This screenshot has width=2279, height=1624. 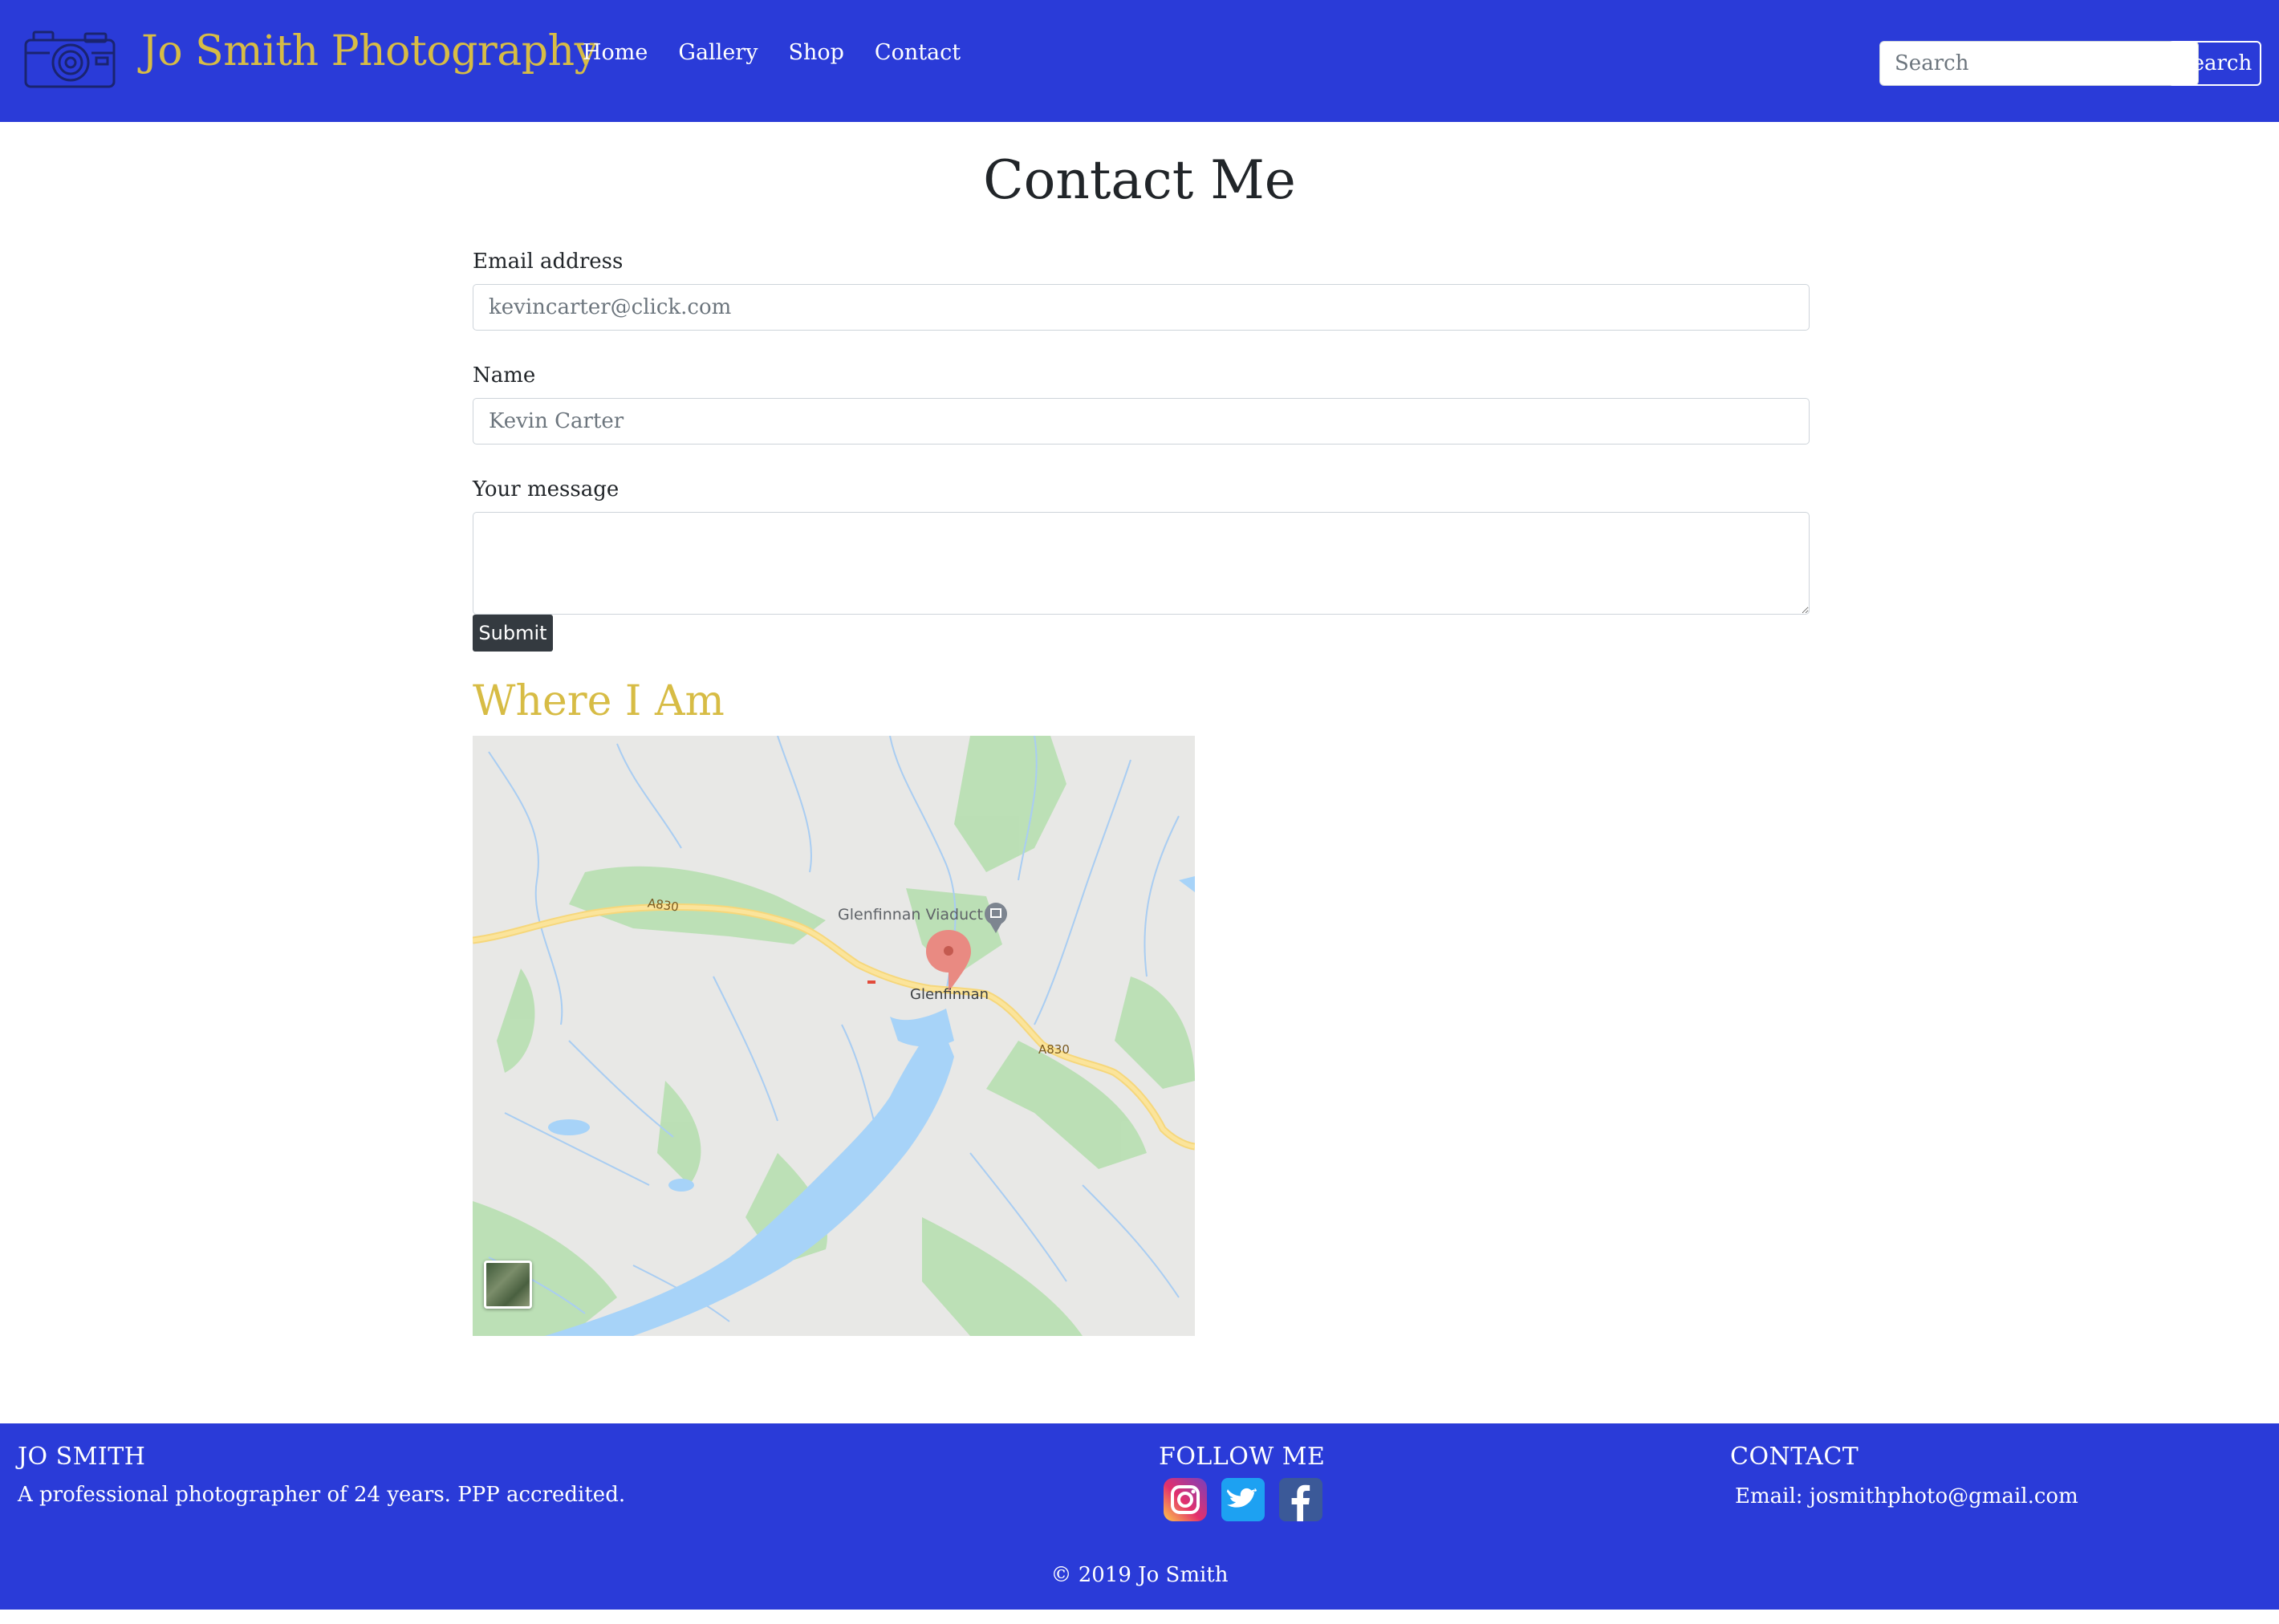 I want to click on message-group: Your message, so click(x=1141, y=544).